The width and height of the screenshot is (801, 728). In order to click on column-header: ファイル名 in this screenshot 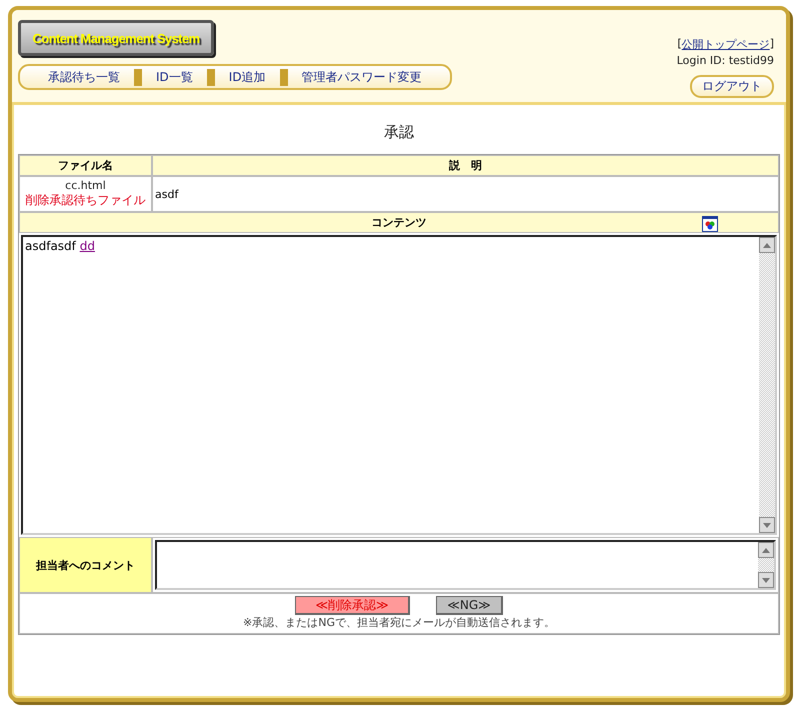, I will do `click(85, 165)`.